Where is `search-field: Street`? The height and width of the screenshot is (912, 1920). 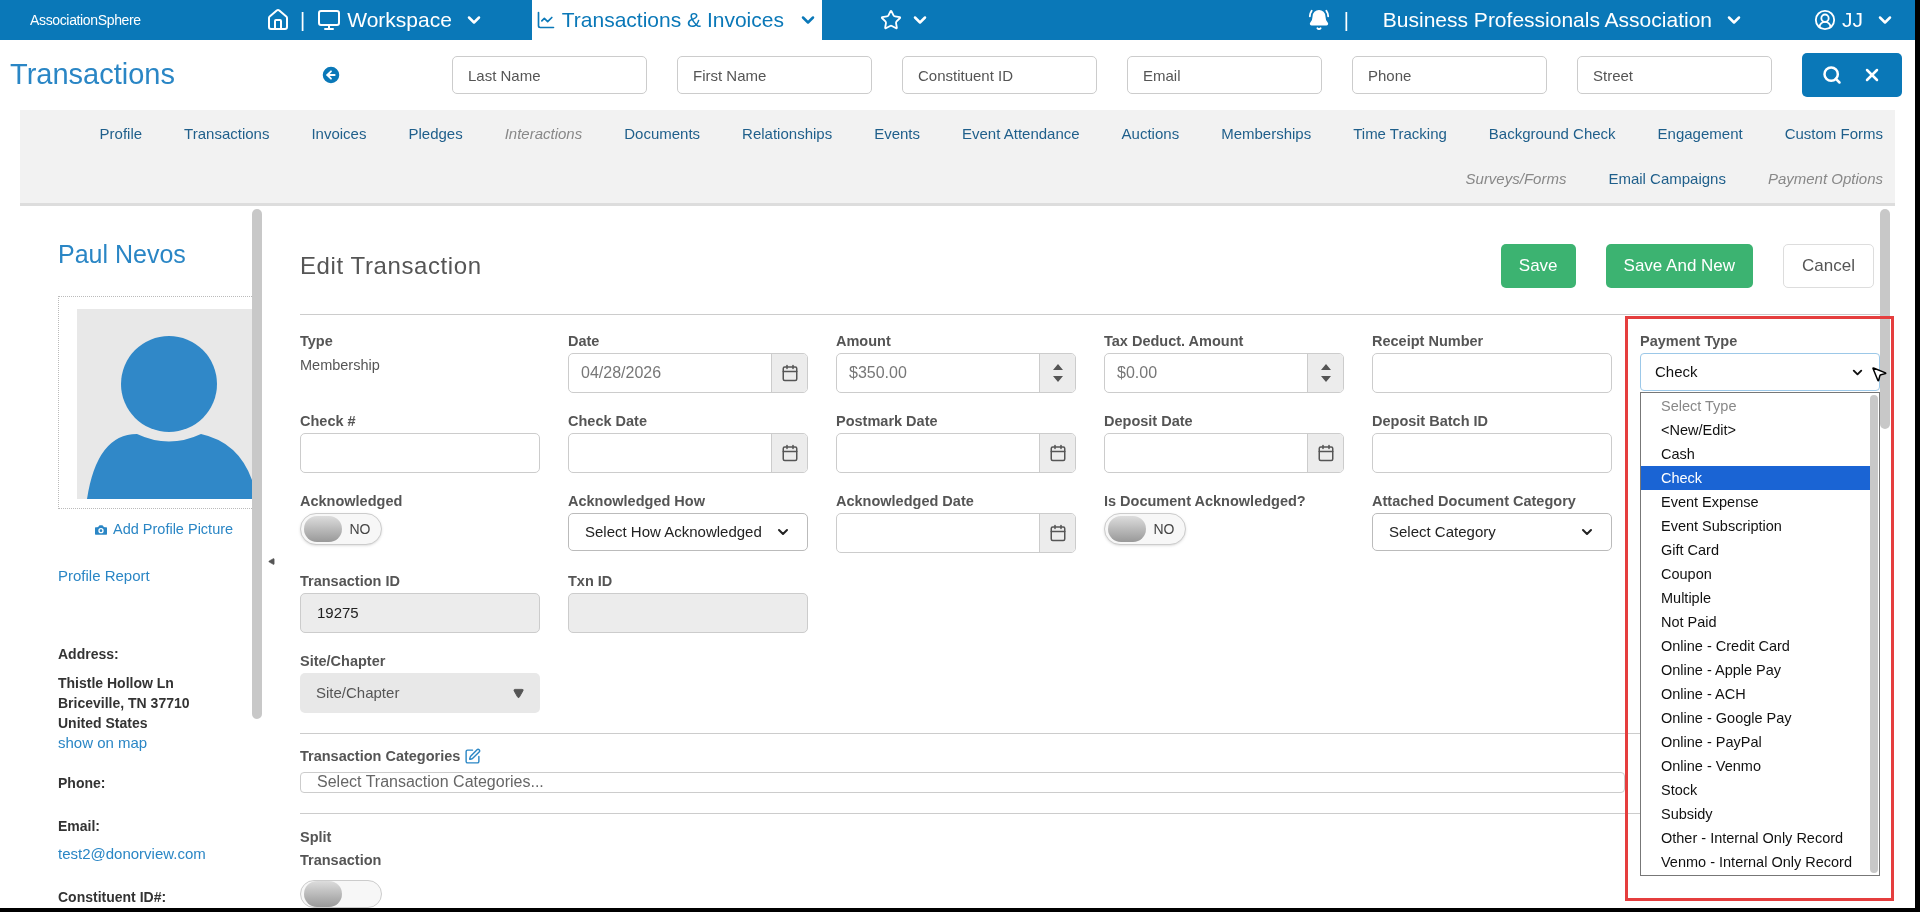
search-field: Street is located at coordinates (1674, 75).